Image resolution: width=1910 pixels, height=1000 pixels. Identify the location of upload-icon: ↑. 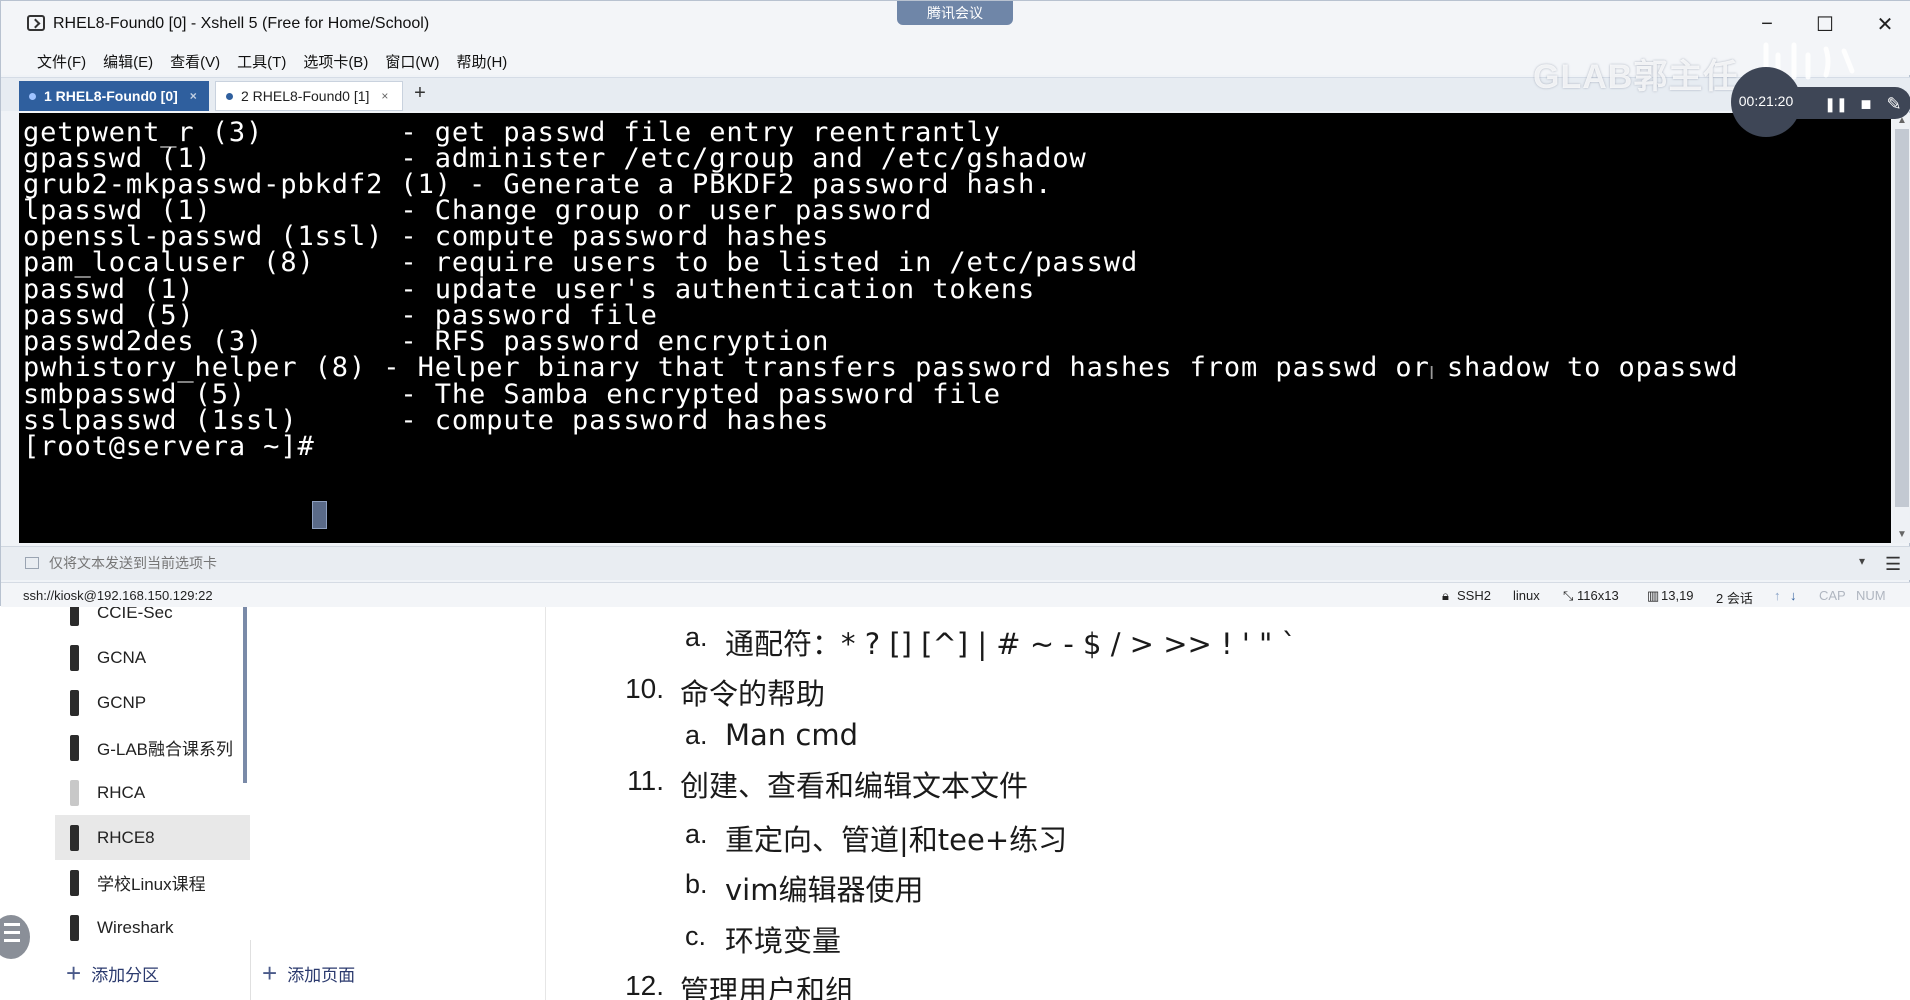
(1777, 595).